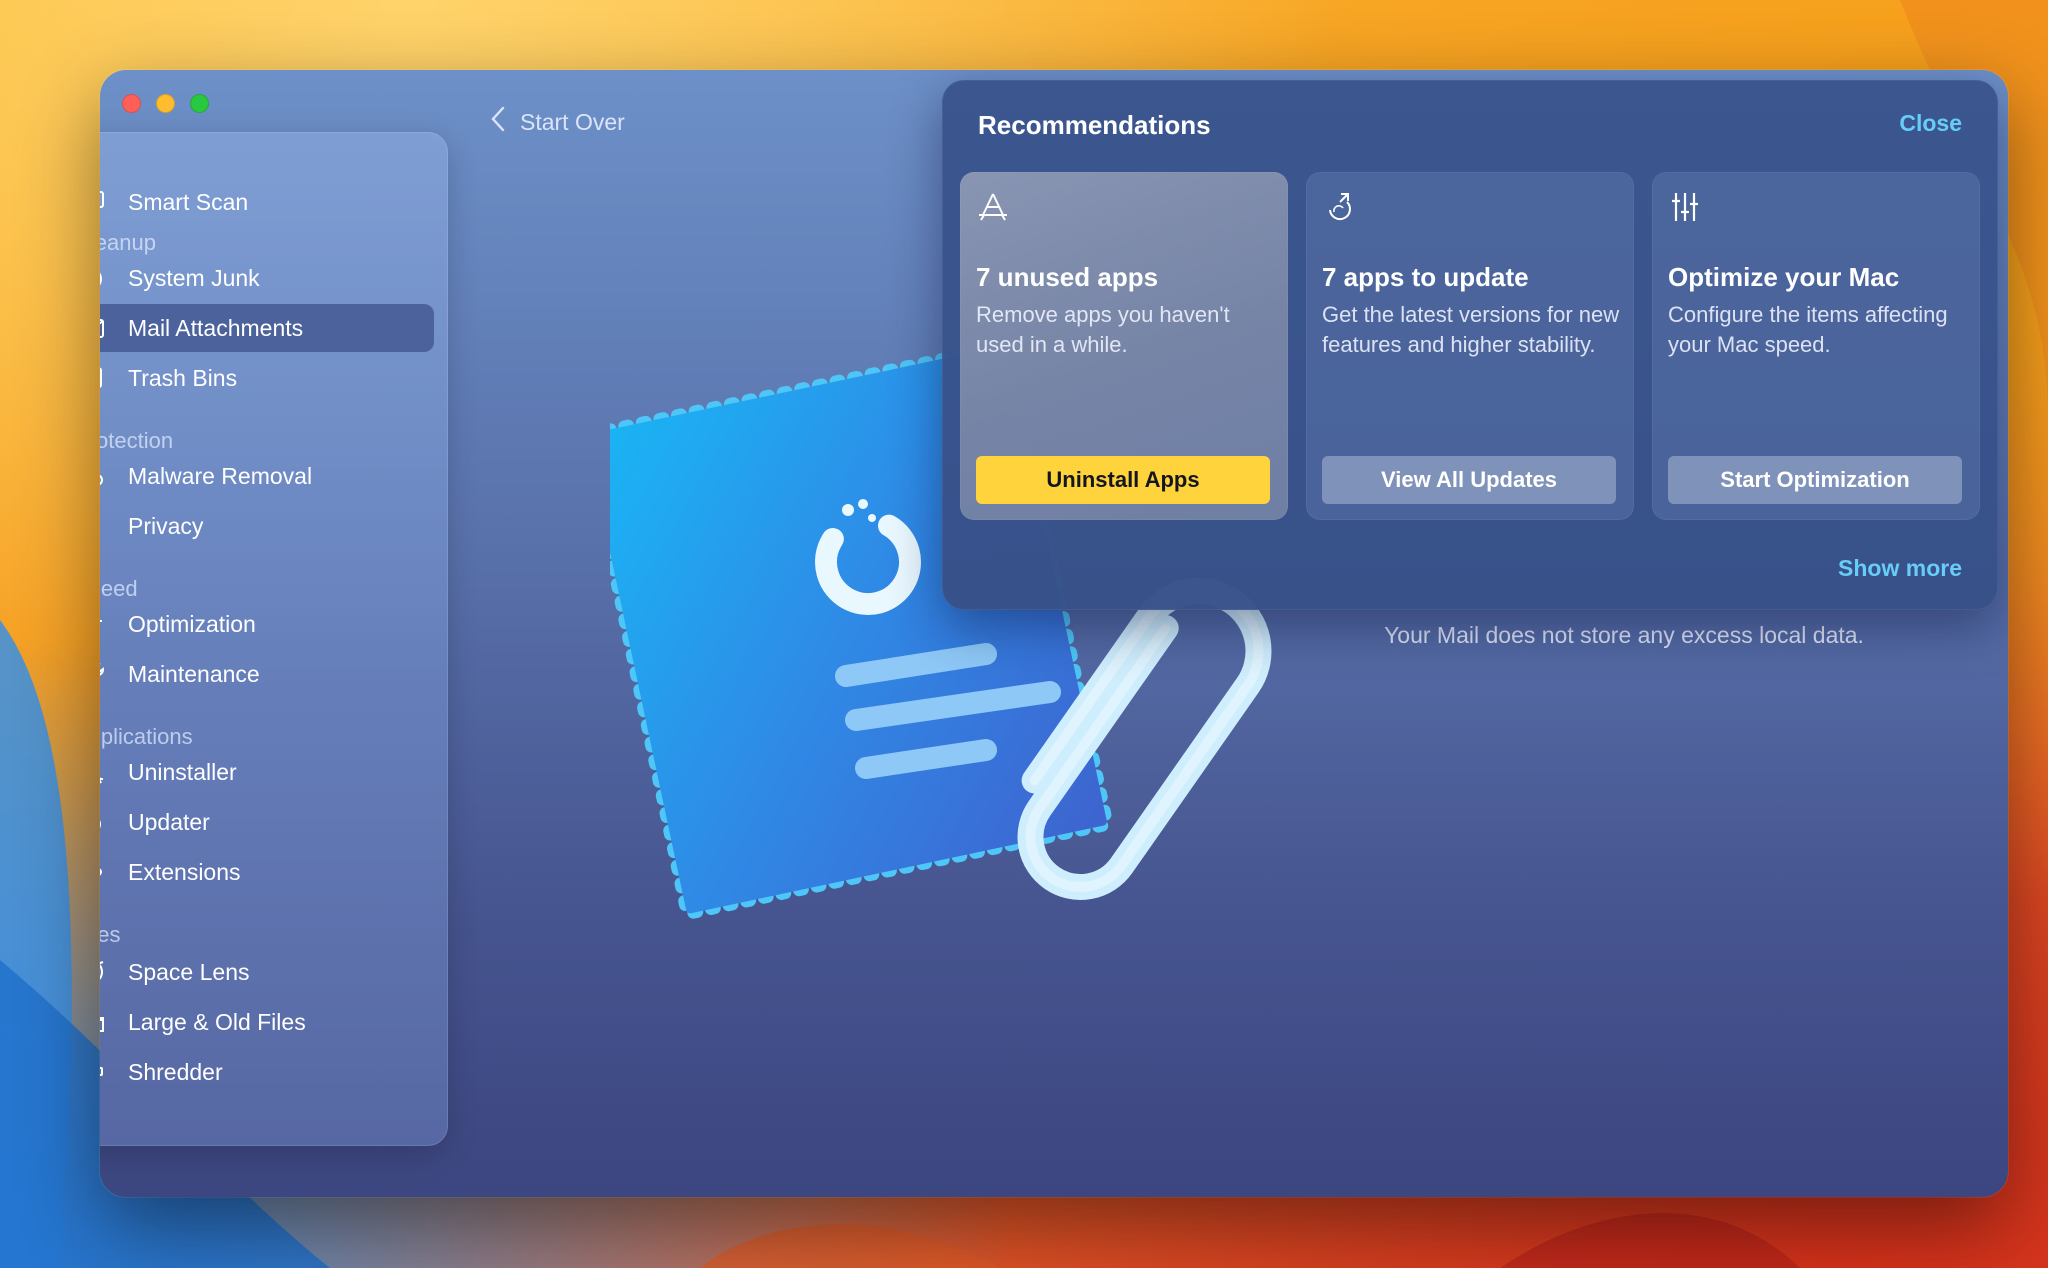 This screenshot has width=2048, height=1268. What do you see at coordinates (104, 972) in the screenshot?
I see `planet-icon` at bounding box center [104, 972].